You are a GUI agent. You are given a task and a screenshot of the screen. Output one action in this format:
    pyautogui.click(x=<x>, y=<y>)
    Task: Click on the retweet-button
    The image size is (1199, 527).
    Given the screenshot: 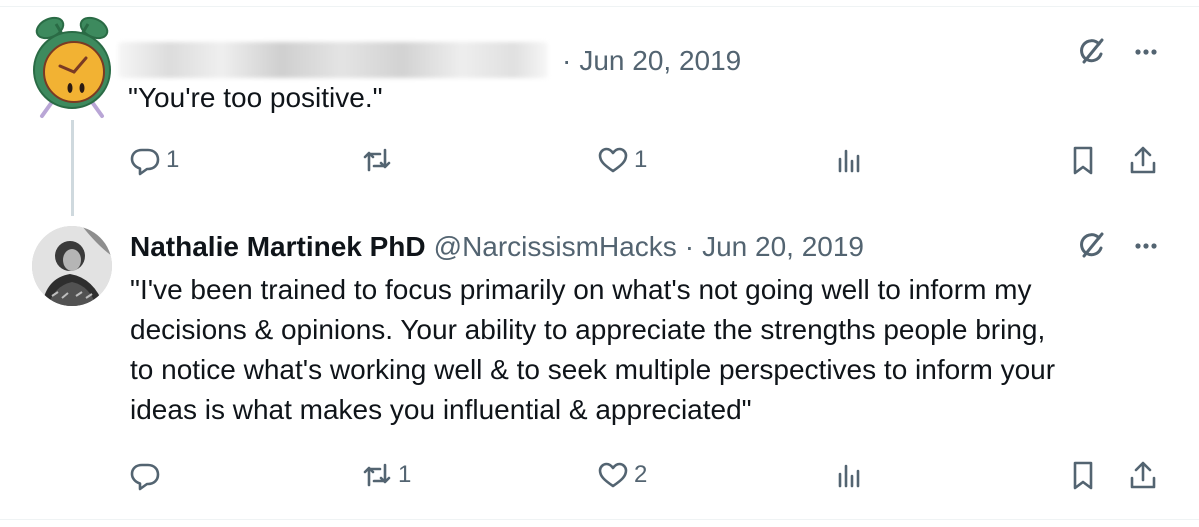 What is the action you would take?
    pyautogui.click(x=379, y=160)
    